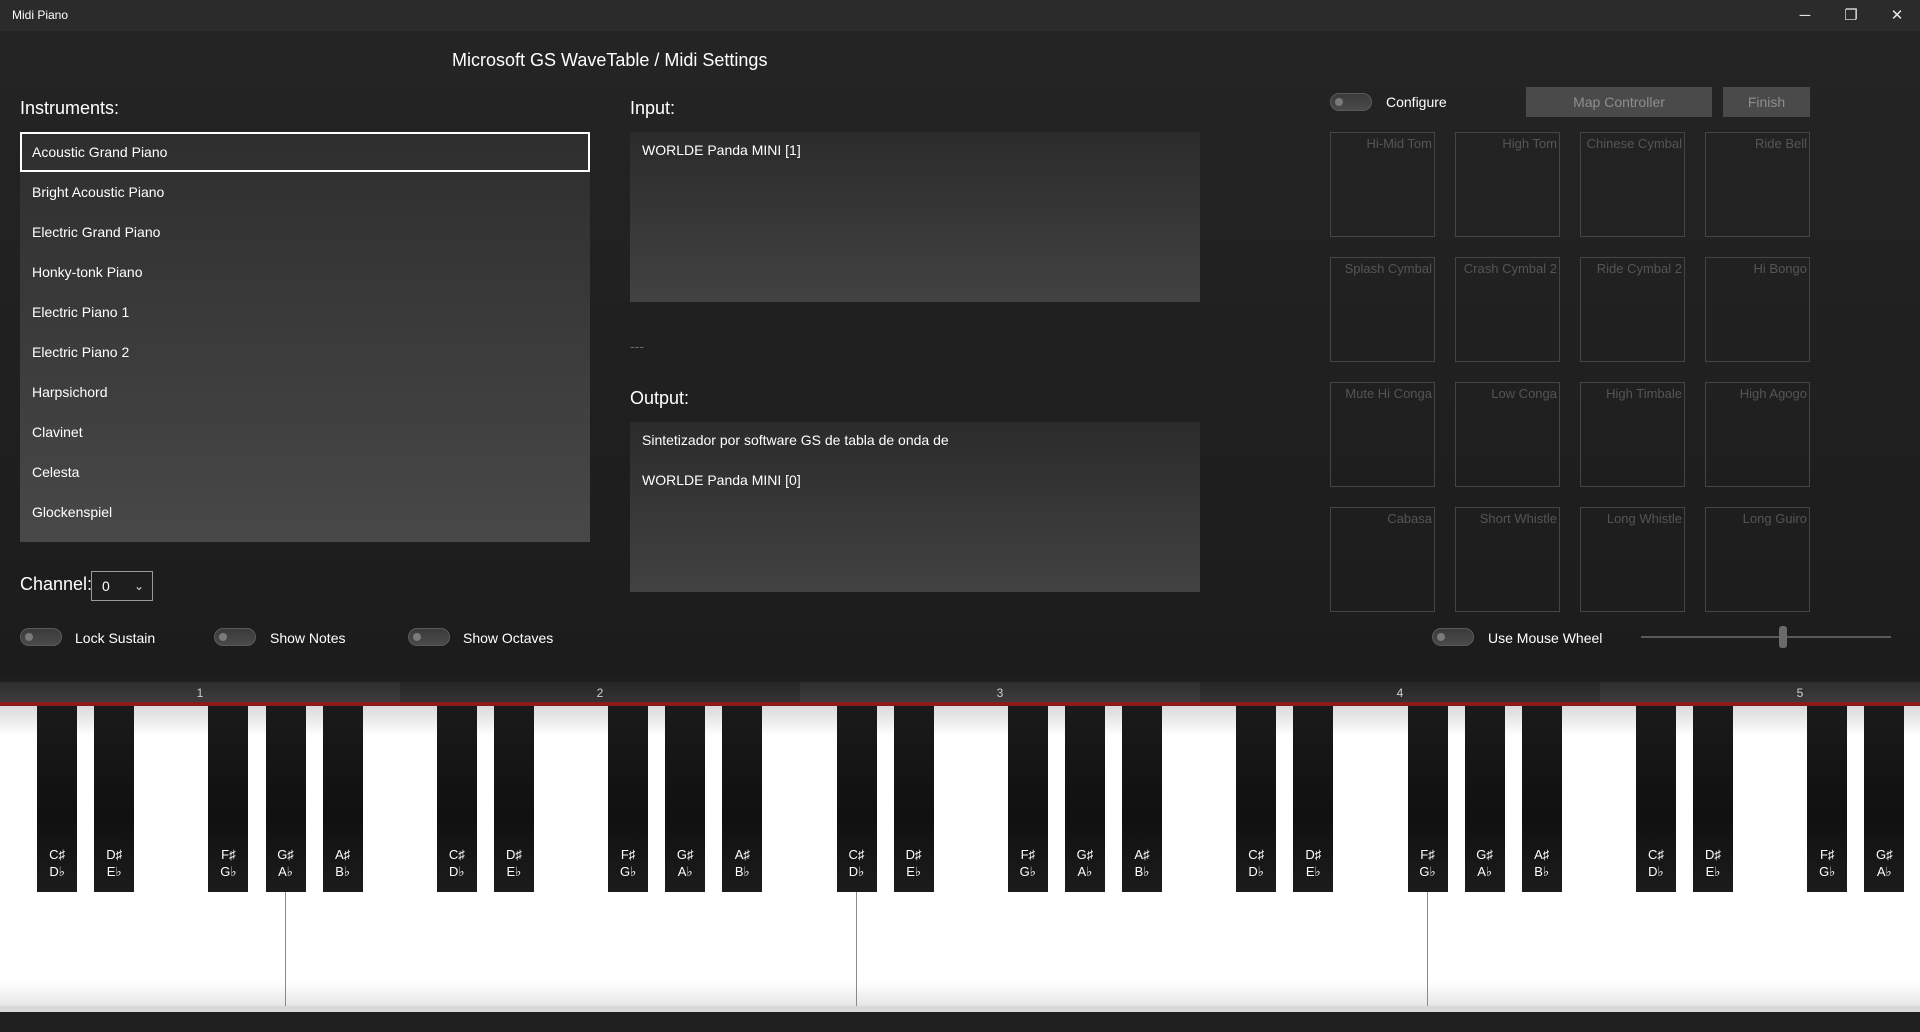  Describe the element at coordinates (915, 482) in the screenshot. I see `output-device-item: WORLDE Panda MINI [0]` at that location.